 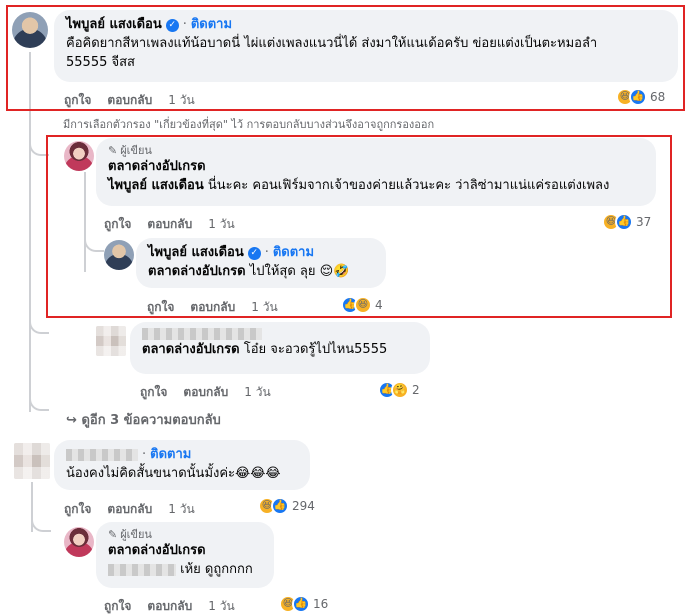 What do you see at coordinates (157, 551) in the screenshot?
I see `commenter-name: ตลาดล่างอัปเกรด` at bounding box center [157, 551].